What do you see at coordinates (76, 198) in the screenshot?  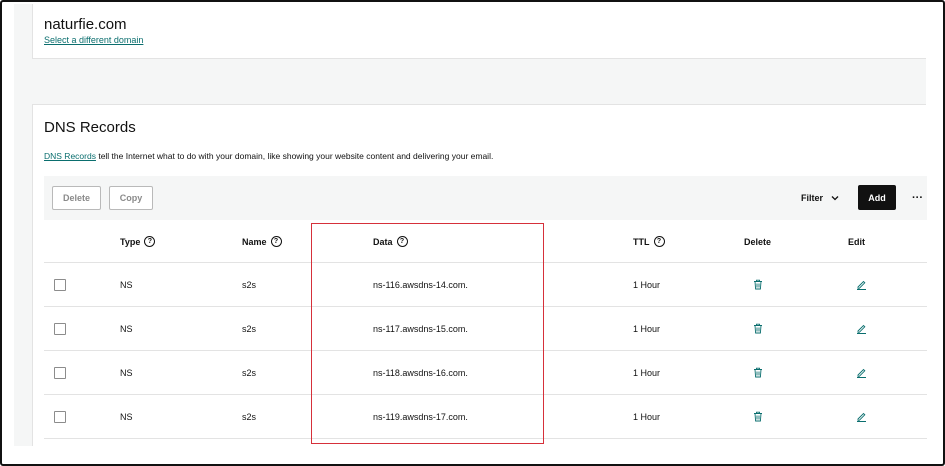 I see `delete-button: Delete` at bounding box center [76, 198].